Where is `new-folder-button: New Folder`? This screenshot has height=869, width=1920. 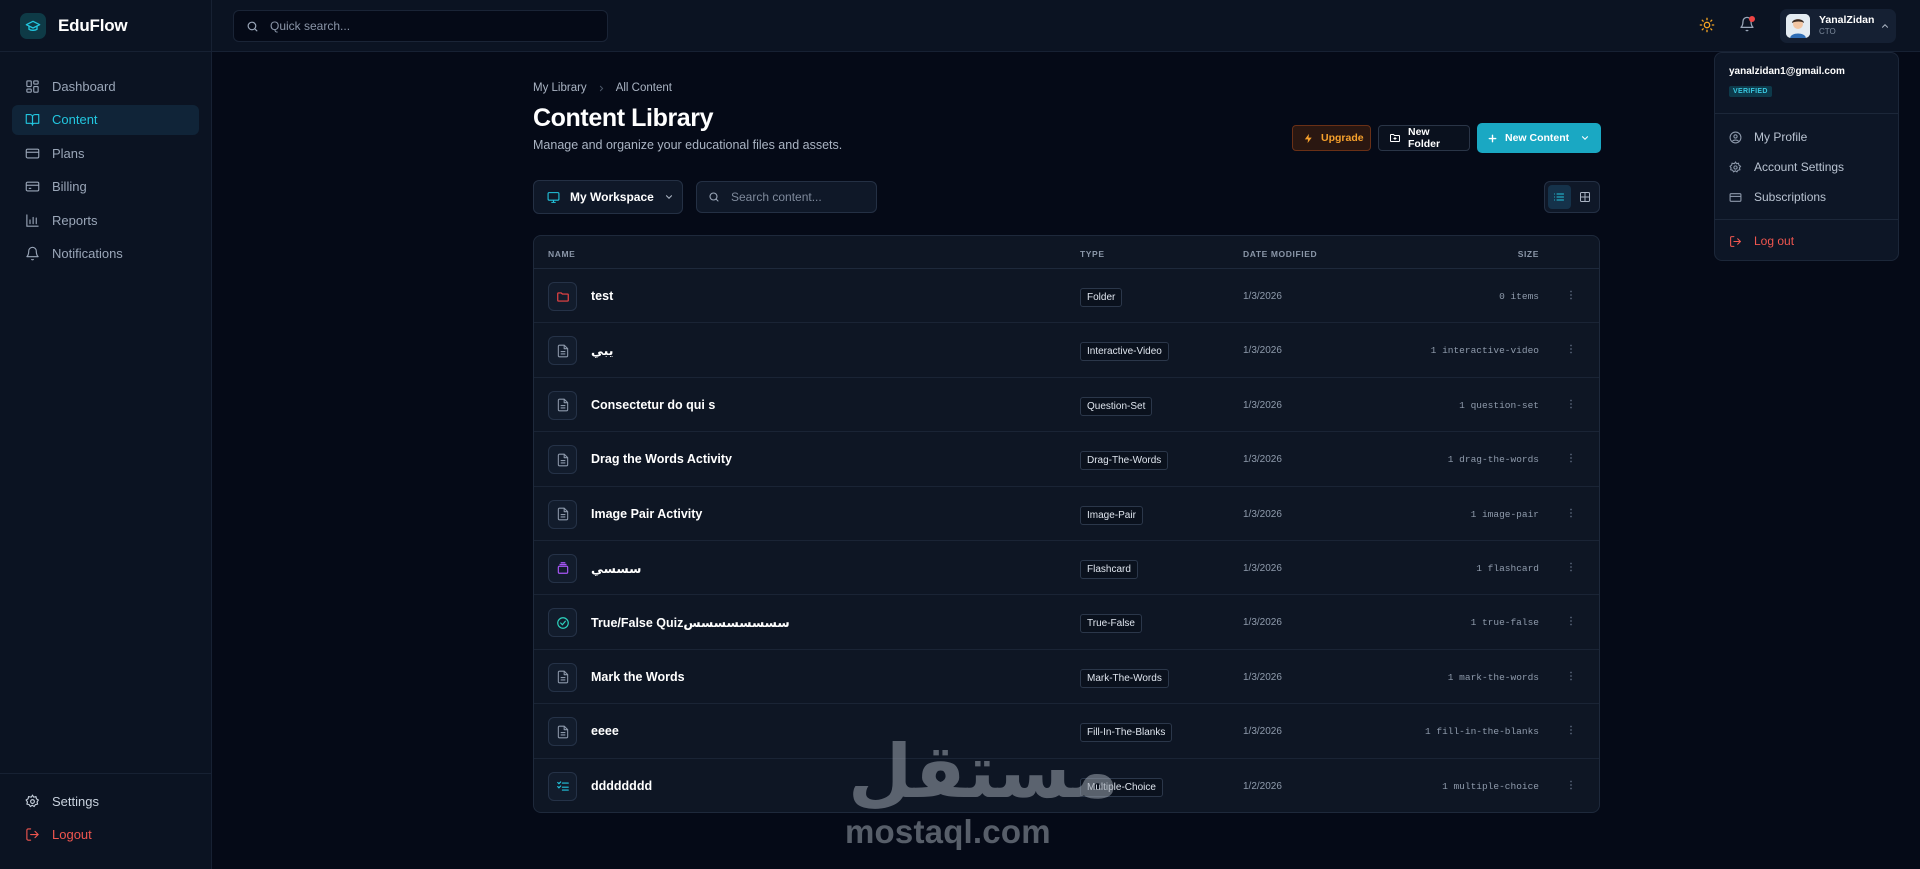 new-folder-button: New Folder is located at coordinates (1424, 138).